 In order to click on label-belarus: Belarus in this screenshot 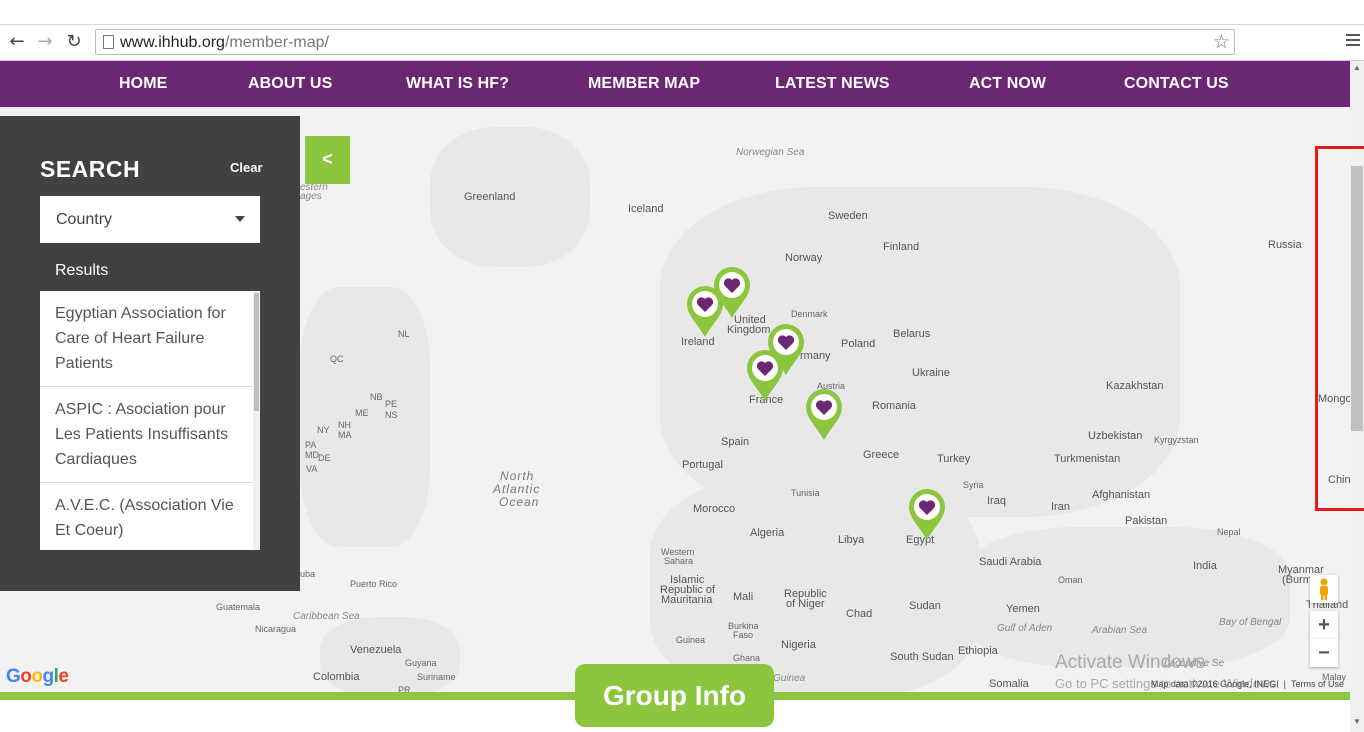, I will do `click(912, 334)`.